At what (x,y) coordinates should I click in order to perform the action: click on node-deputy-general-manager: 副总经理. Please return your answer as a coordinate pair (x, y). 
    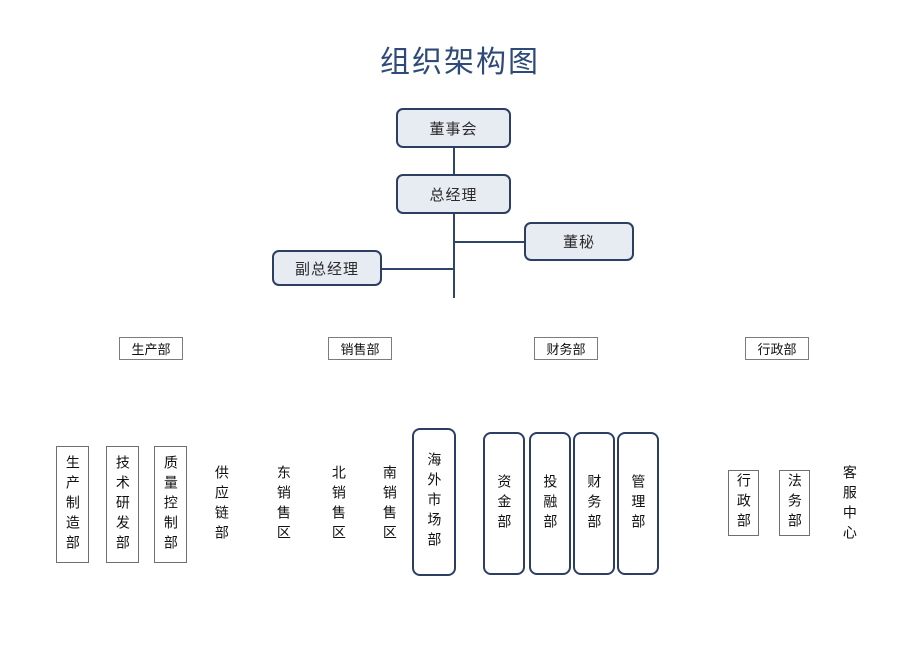
    Looking at the image, I should click on (327, 268).